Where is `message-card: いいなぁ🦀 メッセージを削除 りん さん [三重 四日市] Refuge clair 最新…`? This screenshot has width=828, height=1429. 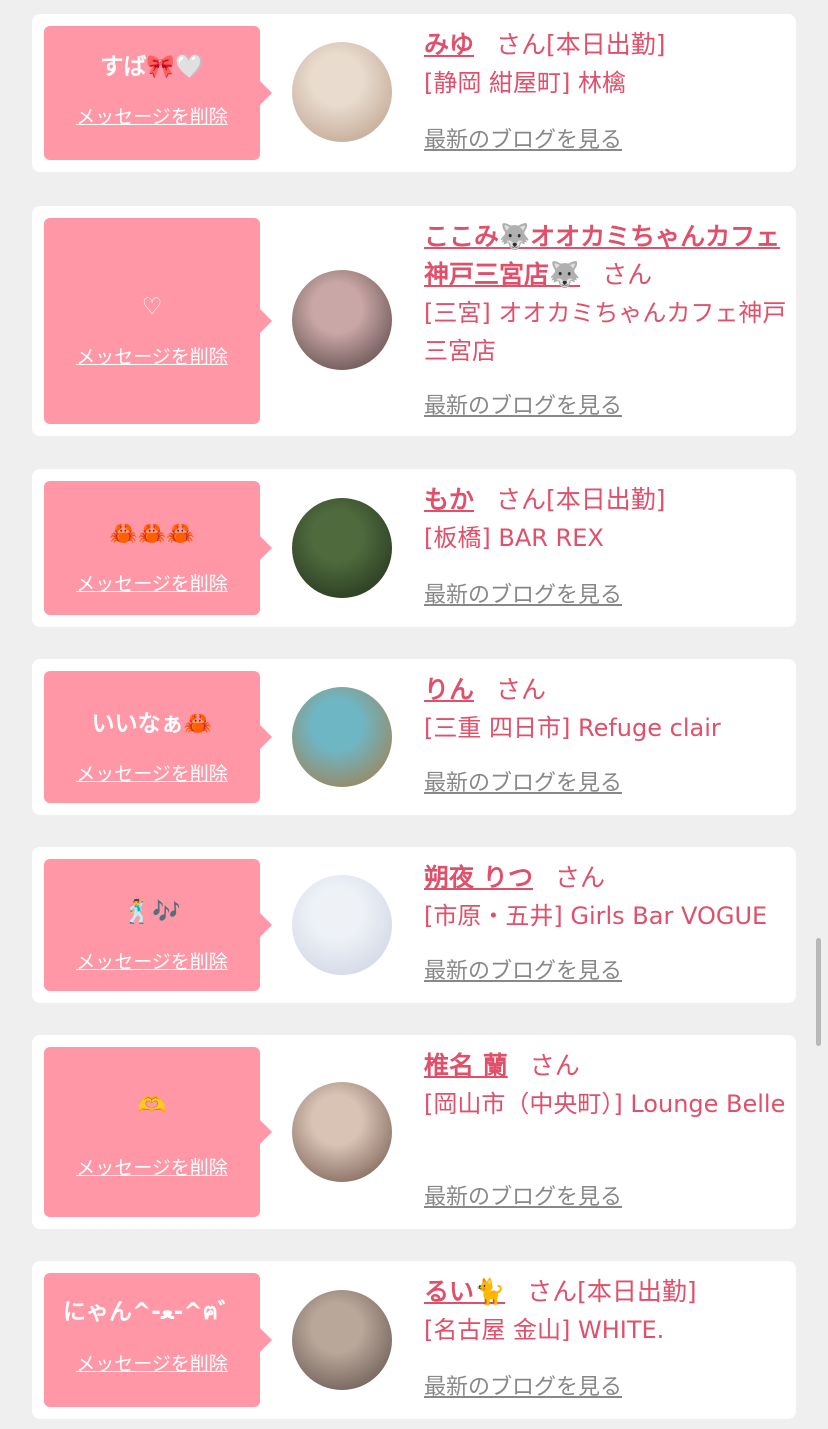
message-card: いいなぁ🦀 メッセージを削除 りん さん [三重 四日市] Refuge clair 最新… is located at coordinates (414, 737).